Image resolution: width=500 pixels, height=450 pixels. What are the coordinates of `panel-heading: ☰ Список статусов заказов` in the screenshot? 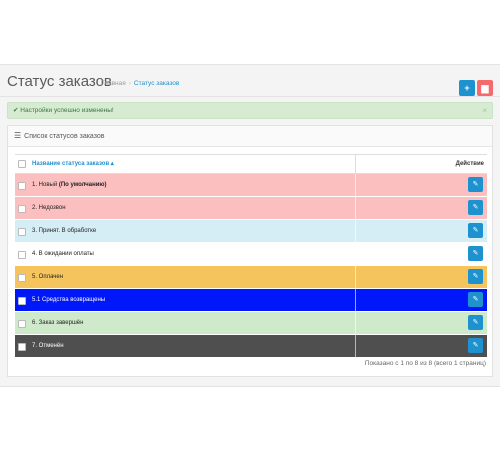 It's located at (250, 136).